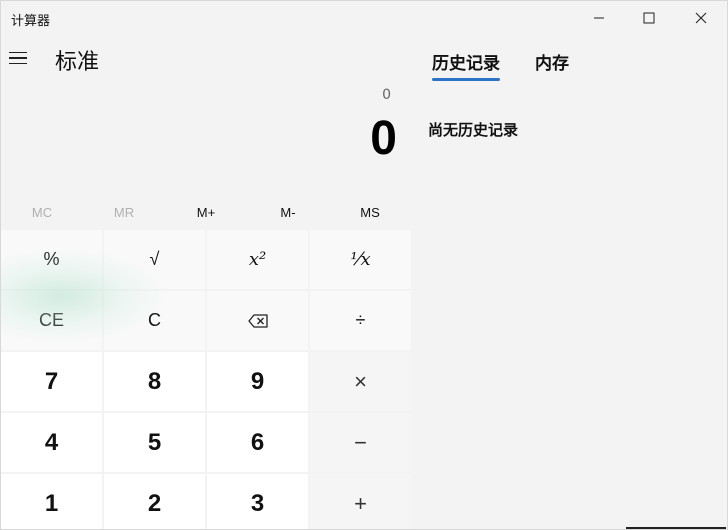  I want to click on mode-title: 标准, so click(77, 62).